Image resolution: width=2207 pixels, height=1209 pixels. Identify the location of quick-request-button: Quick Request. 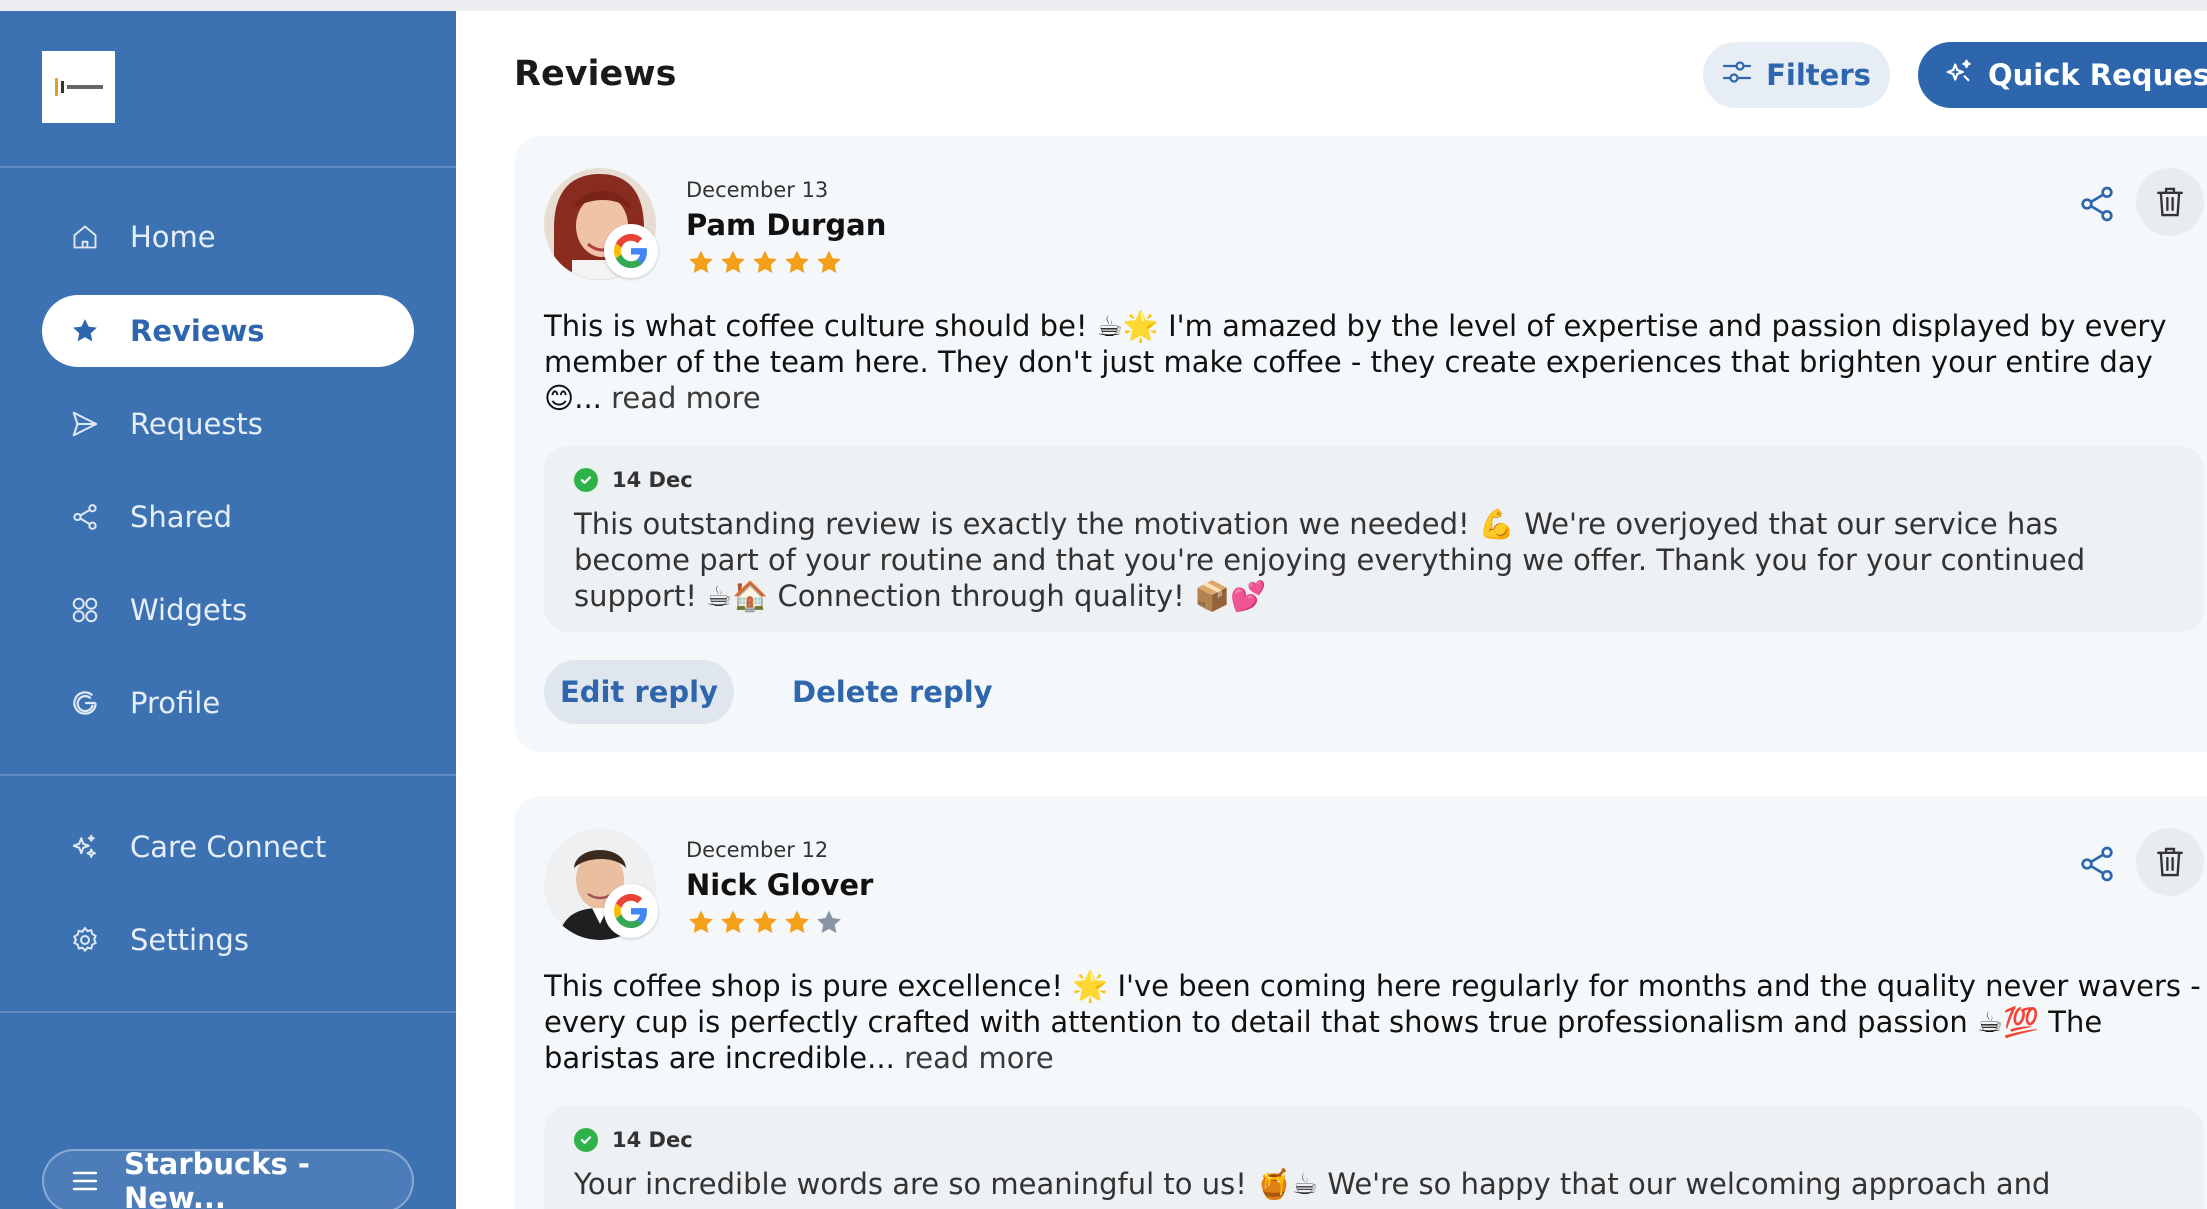
(2062, 75).